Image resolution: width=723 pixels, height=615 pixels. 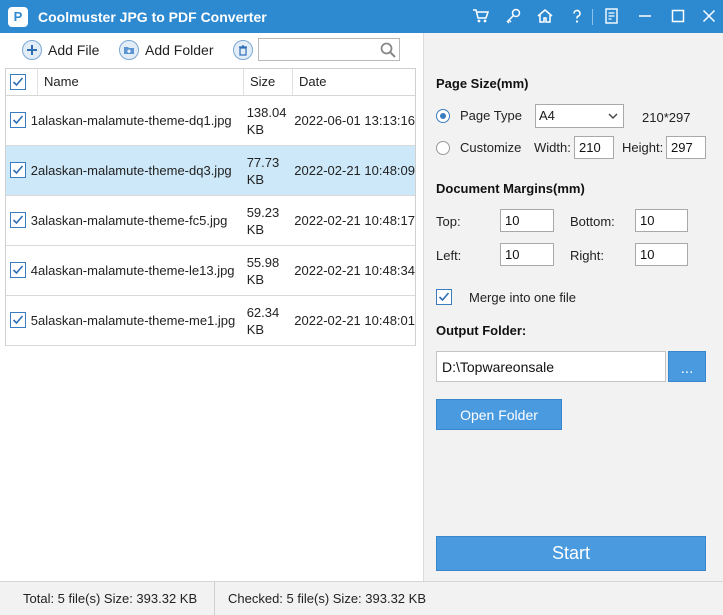 What do you see at coordinates (594, 147) in the screenshot?
I see `width-field` at bounding box center [594, 147].